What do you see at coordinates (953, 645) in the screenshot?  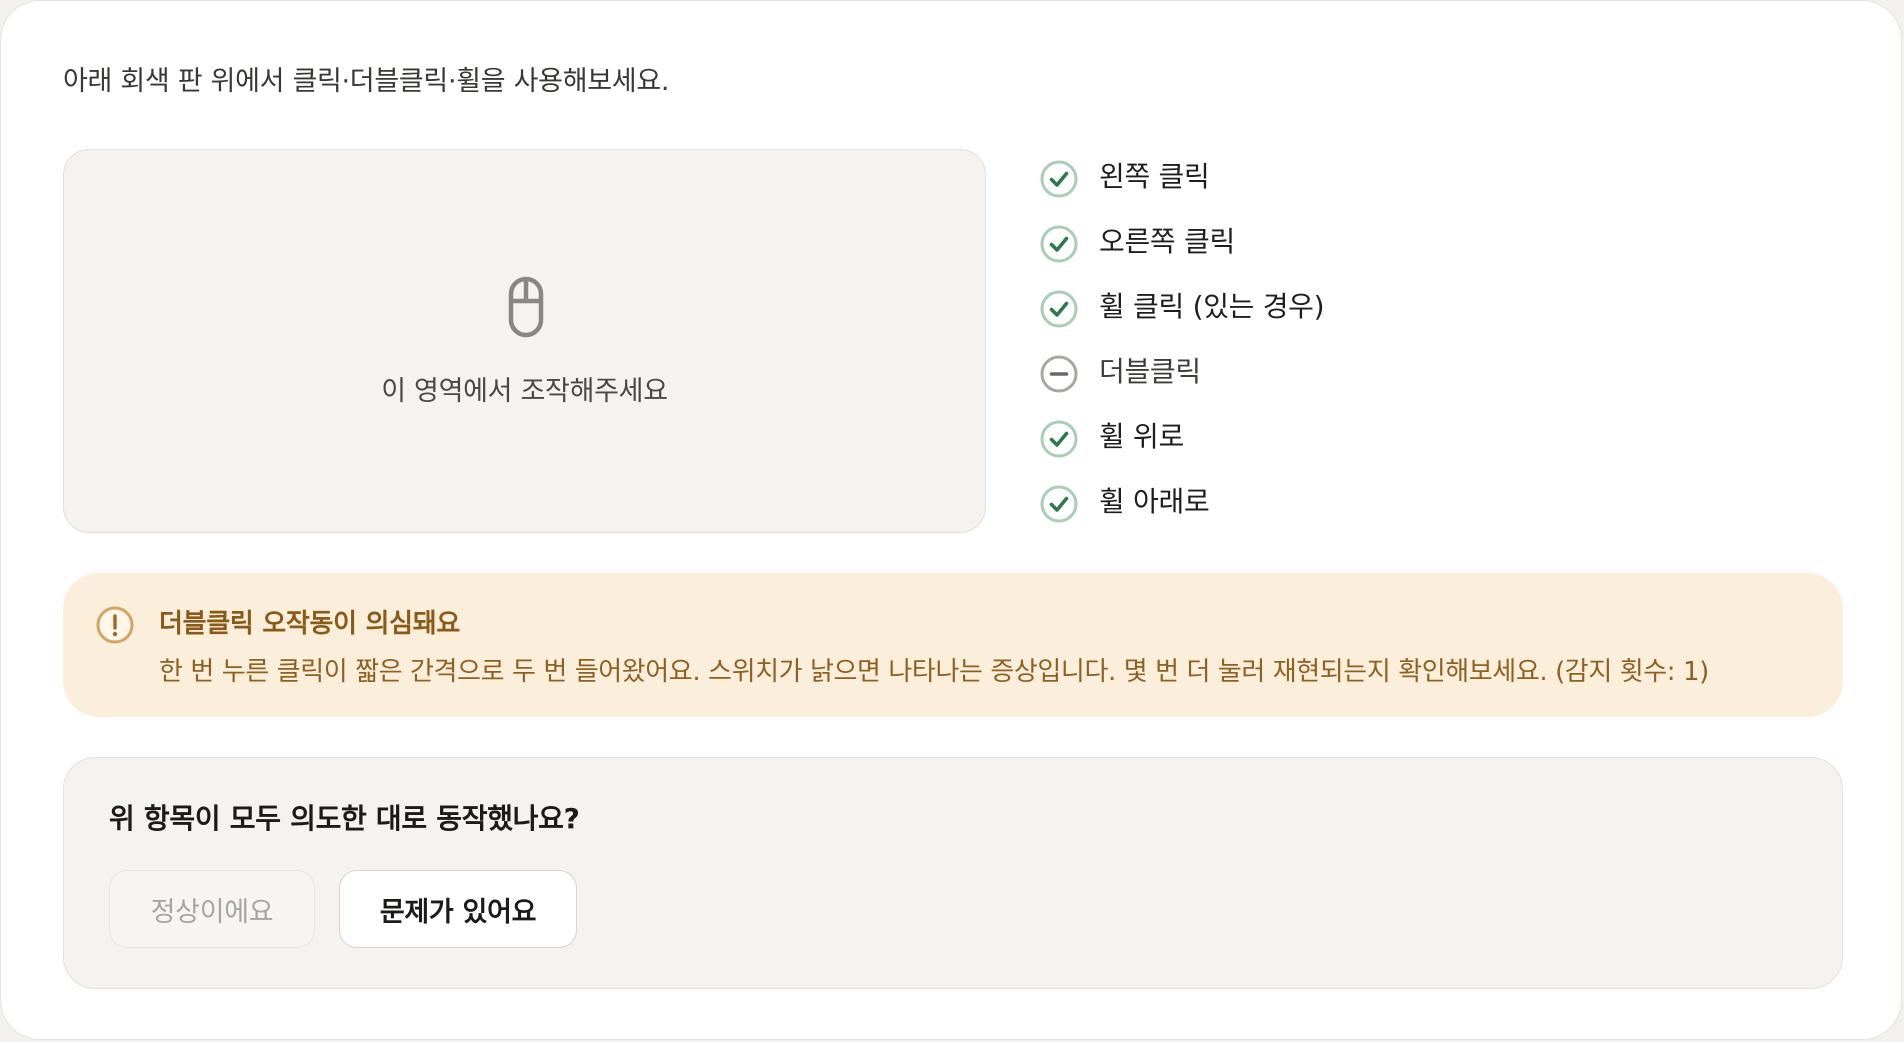 I see `double-click-warning` at bounding box center [953, 645].